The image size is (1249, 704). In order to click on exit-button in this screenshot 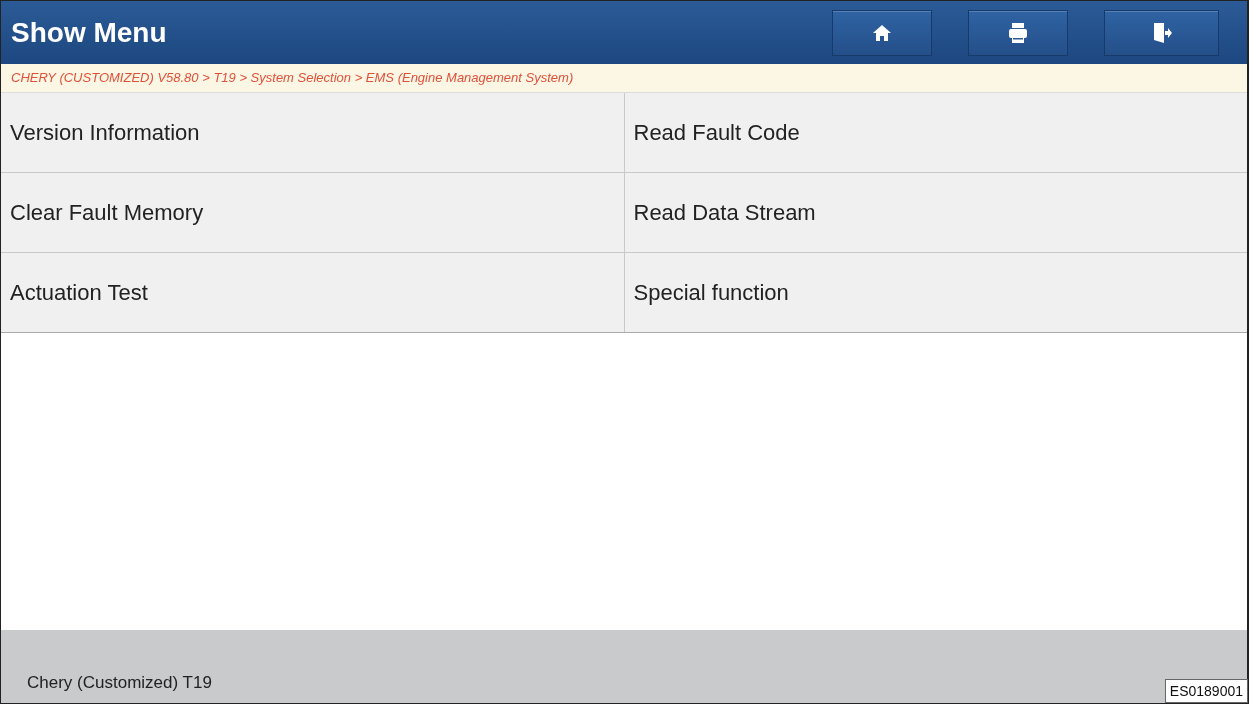, I will do `click(1161, 32)`.